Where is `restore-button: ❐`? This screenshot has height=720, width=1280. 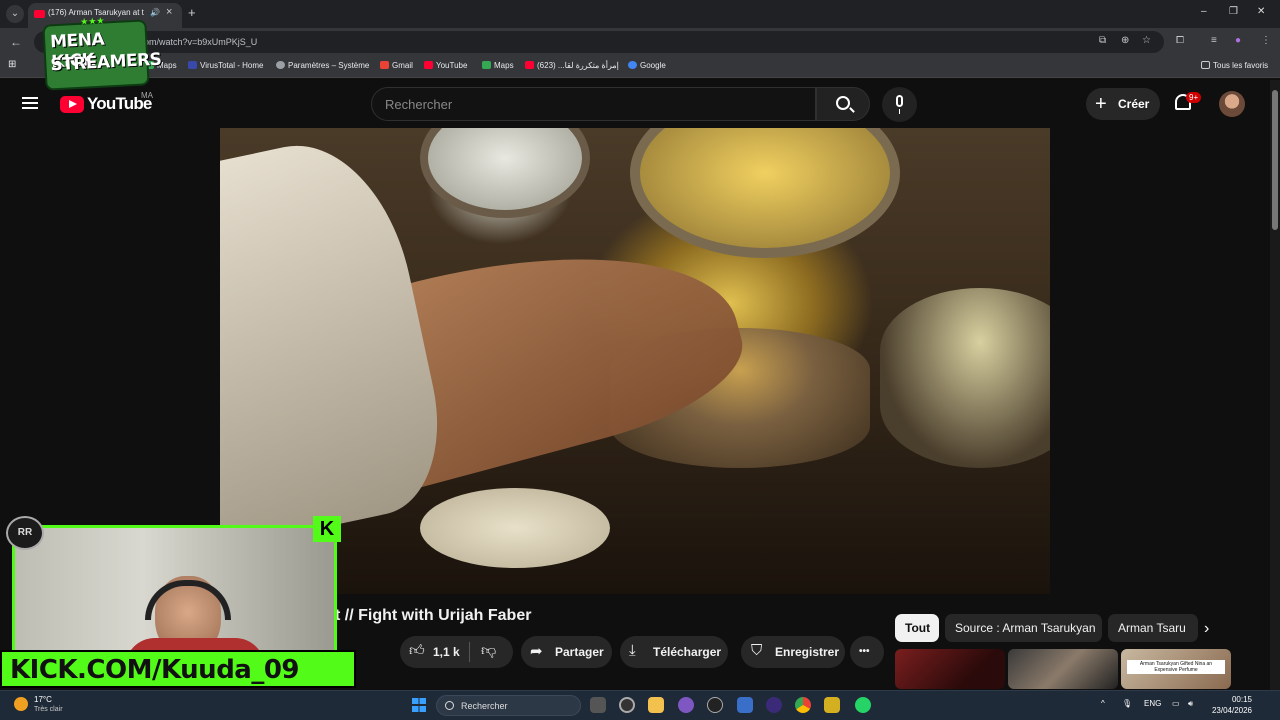
restore-button: ❐ is located at coordinates (1233, 11).